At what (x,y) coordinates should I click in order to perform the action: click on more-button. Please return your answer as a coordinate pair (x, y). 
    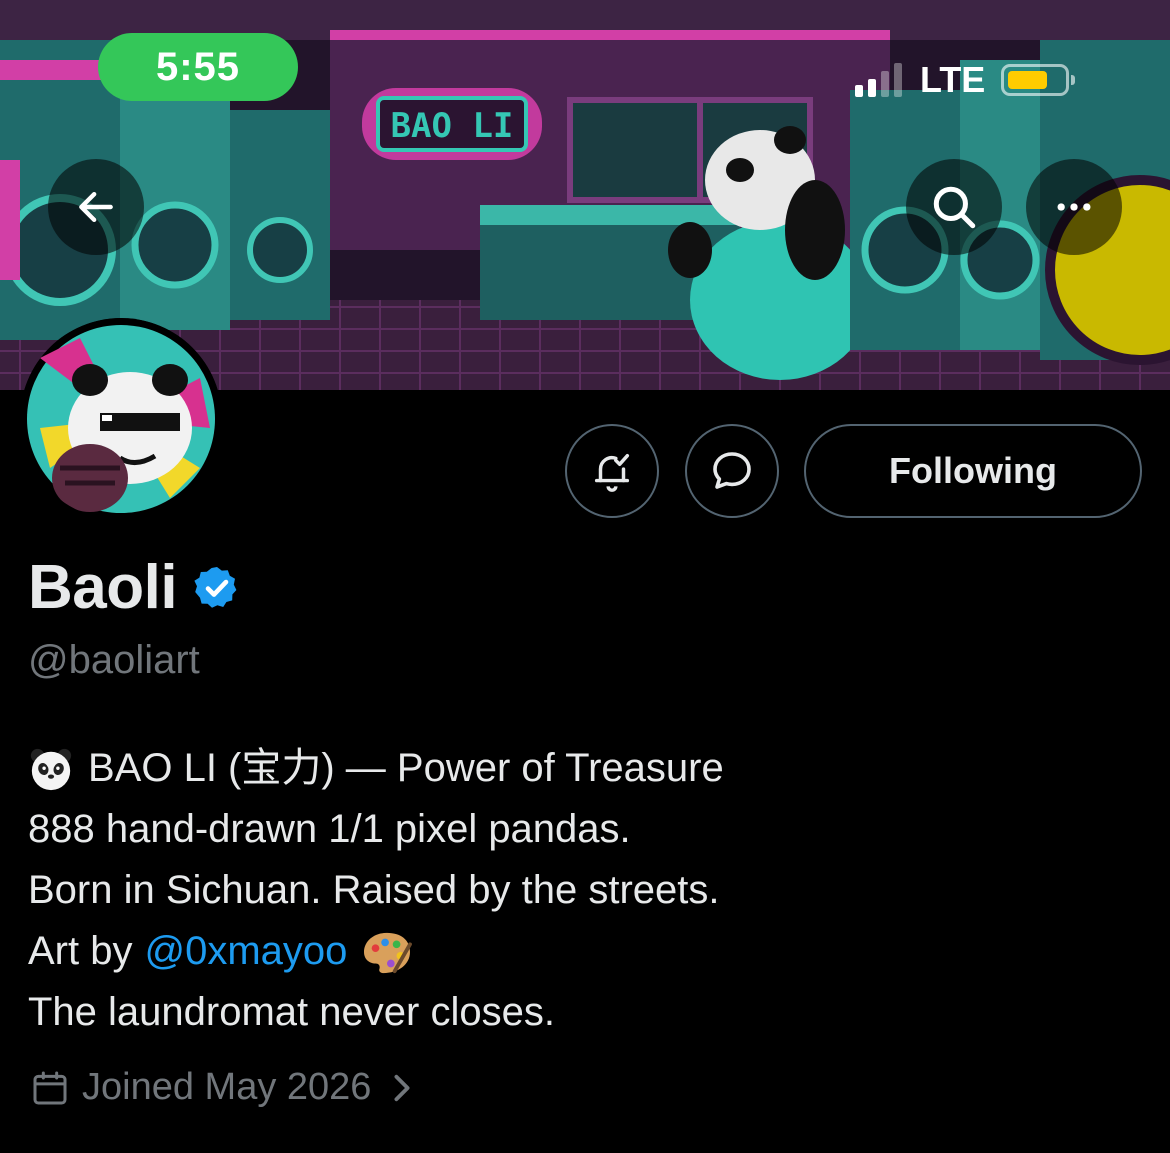
    Looking at the image, I should click on (1074, 207).